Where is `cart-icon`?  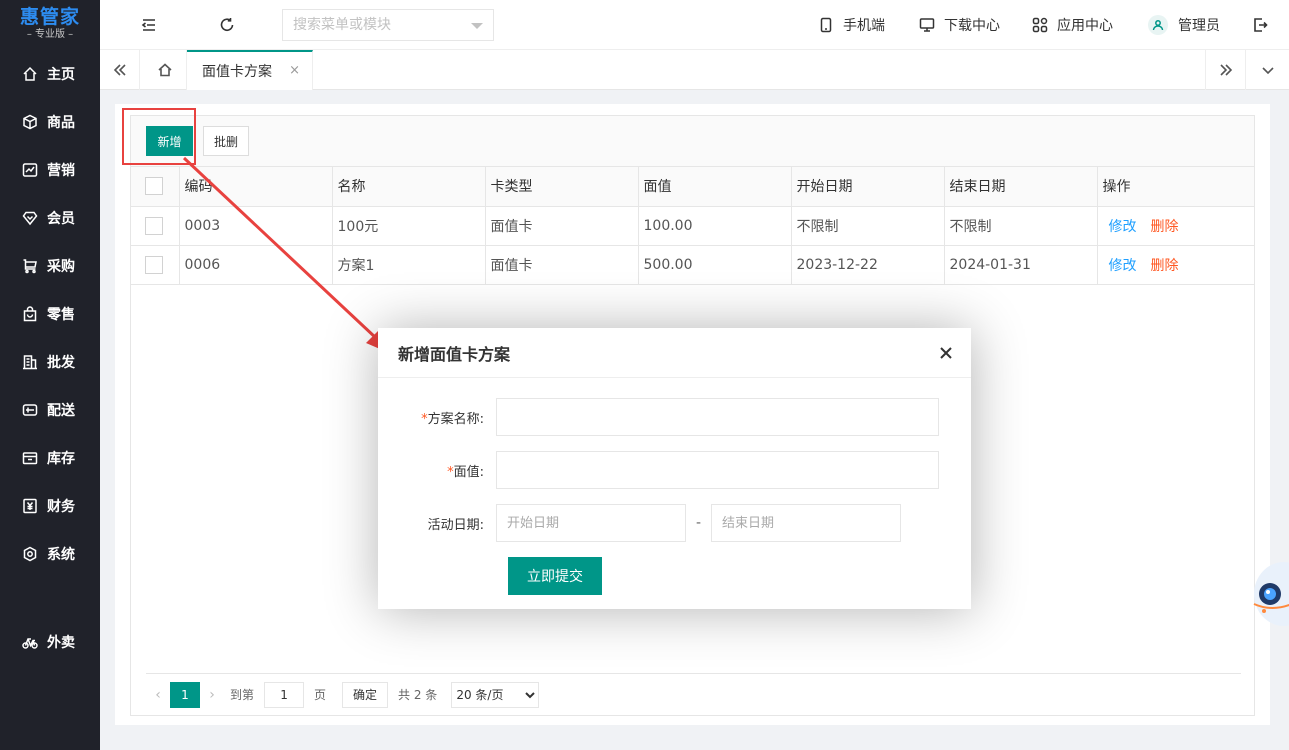 cart-icon is located at coordinates (30, 266).